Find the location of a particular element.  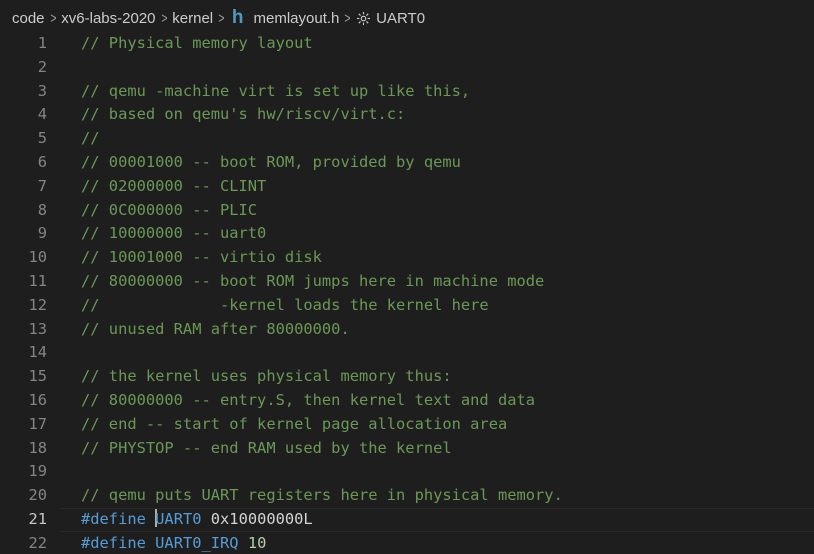

line-number: 17 is located at coordinates (37, 423).